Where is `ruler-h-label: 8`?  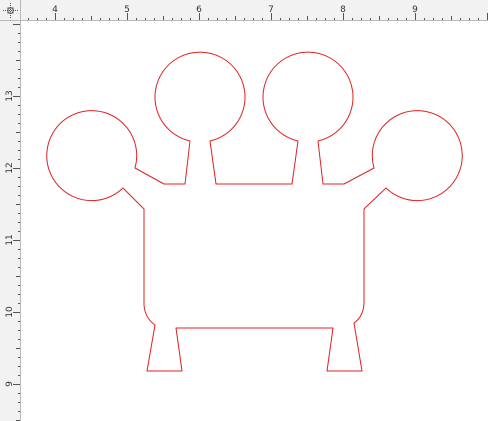 ruler-h-label: 8 is located at coordinates (343, 10).